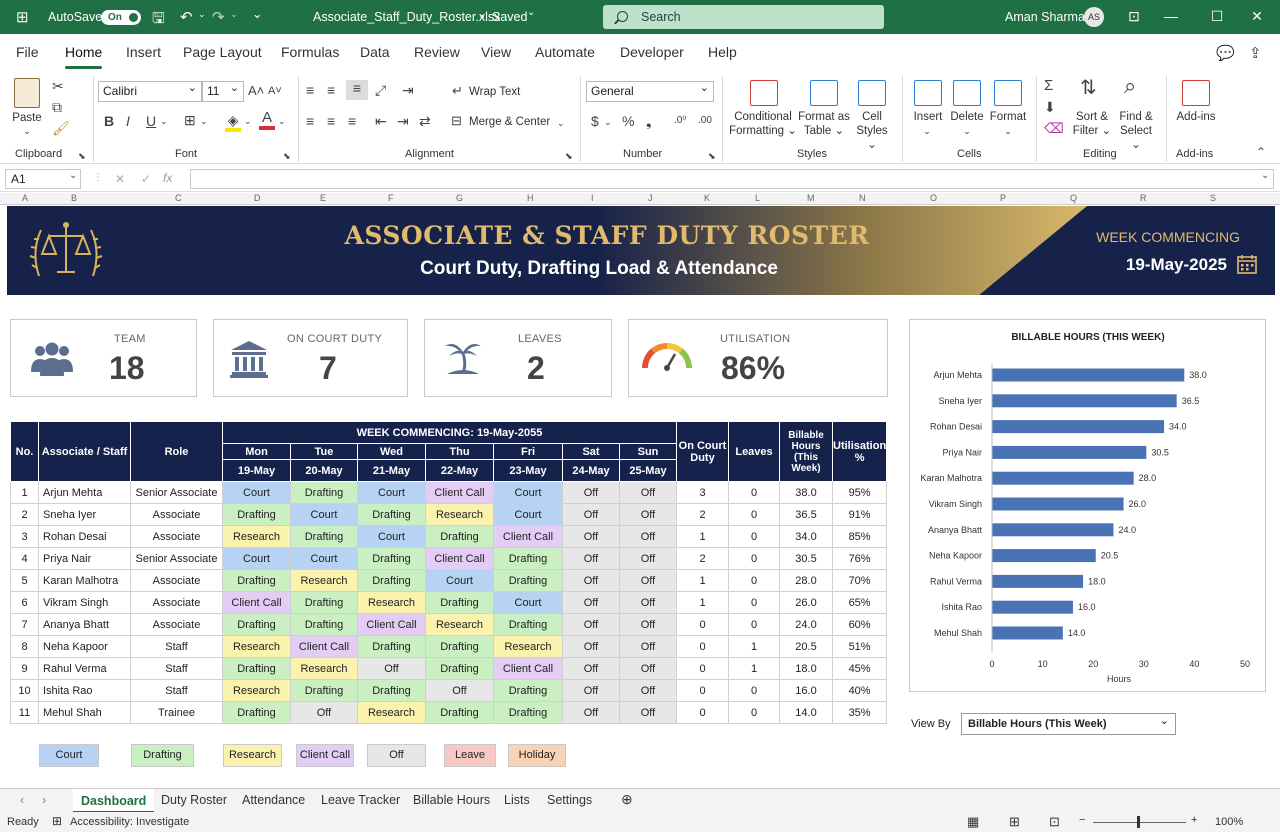  What do you see at coordinates (569, 156) in the screenshot?
I see `alignment-launcher-icon: ⬊` at bounding box center [569, 156].